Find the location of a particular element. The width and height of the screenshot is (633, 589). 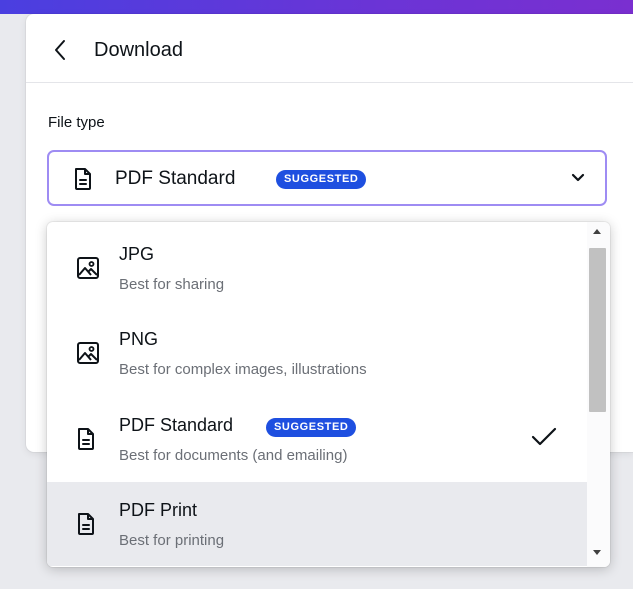

file-type-select: PDF Standard SUGGESTED is located at coordinates (327, 178).